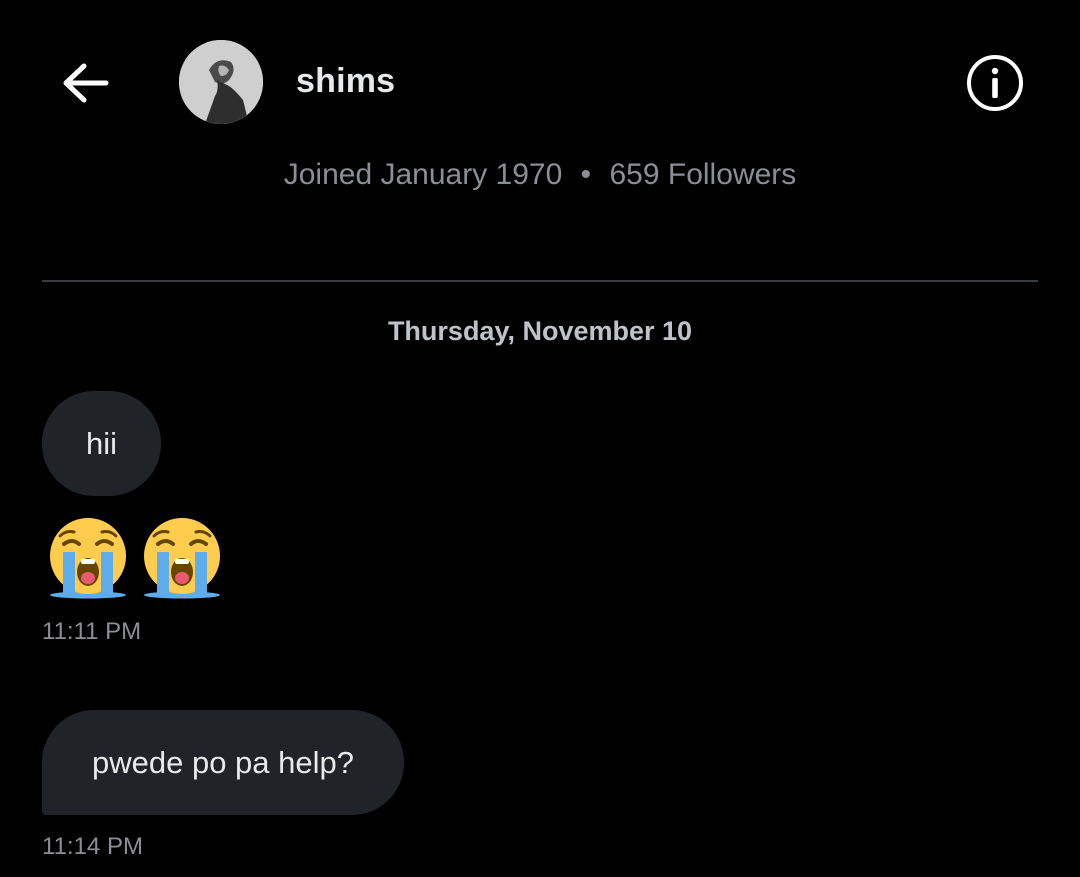 The height and width of the screenshot is (877, 1080). I want to click on message-bubble: hii, so click(101, 443).